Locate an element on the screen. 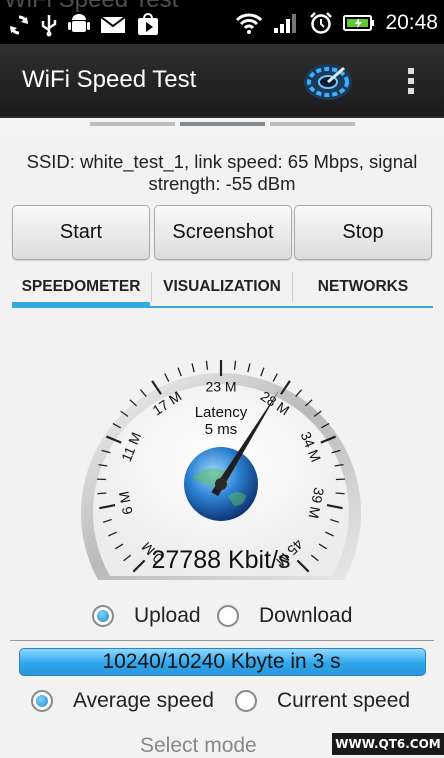 Image resolution: width=444 pixels, height=758 pixels. current-speed-radio is located at coordinates (246, 701).